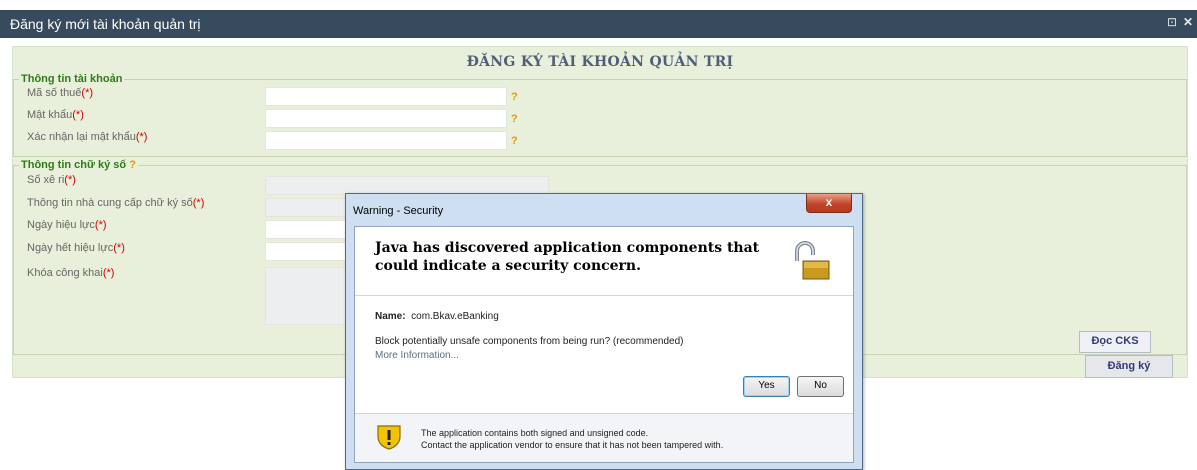 The width and height of the screenshot is (1197, 470). What do you see at coordinates (72, 79) in the screenshot?
I see `account-info-legend: Thông tin tài khoản` at bounding box center [72, 79].